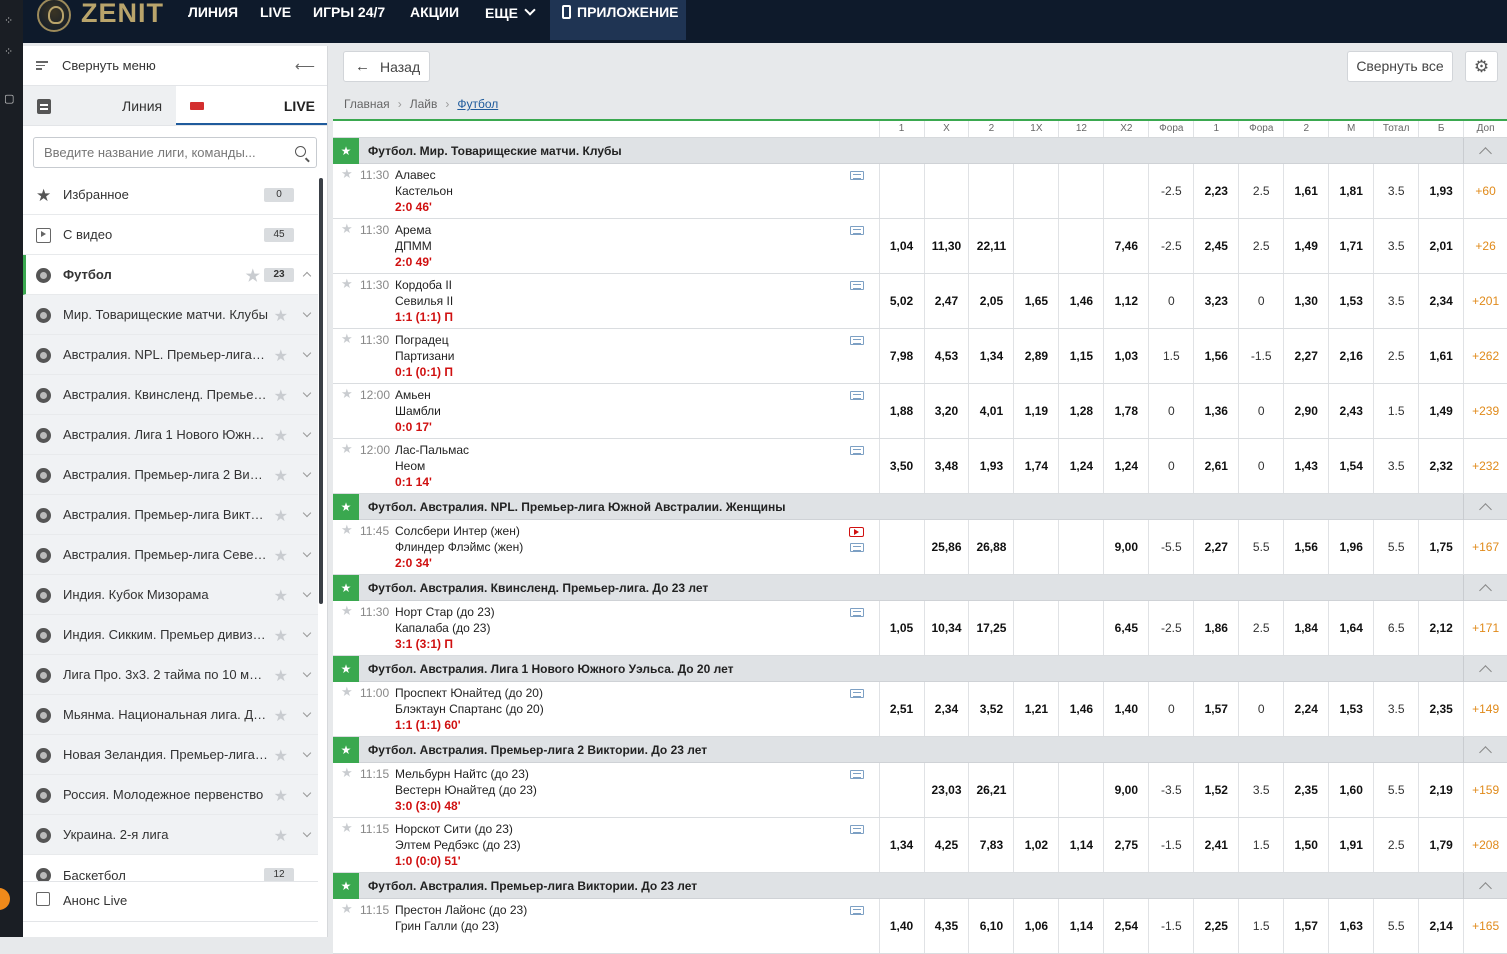 This screenshot has height=954, width=1507. I want to click on odds-cell: 1,40, so click(901, 926).